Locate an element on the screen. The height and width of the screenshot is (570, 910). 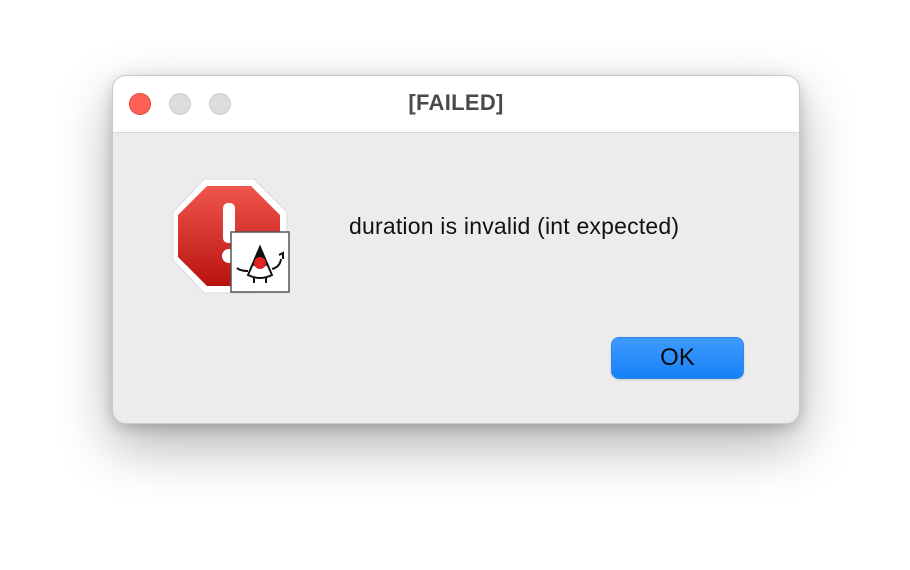
title-bar: [FAILED] is located at coordinates (456, 104).